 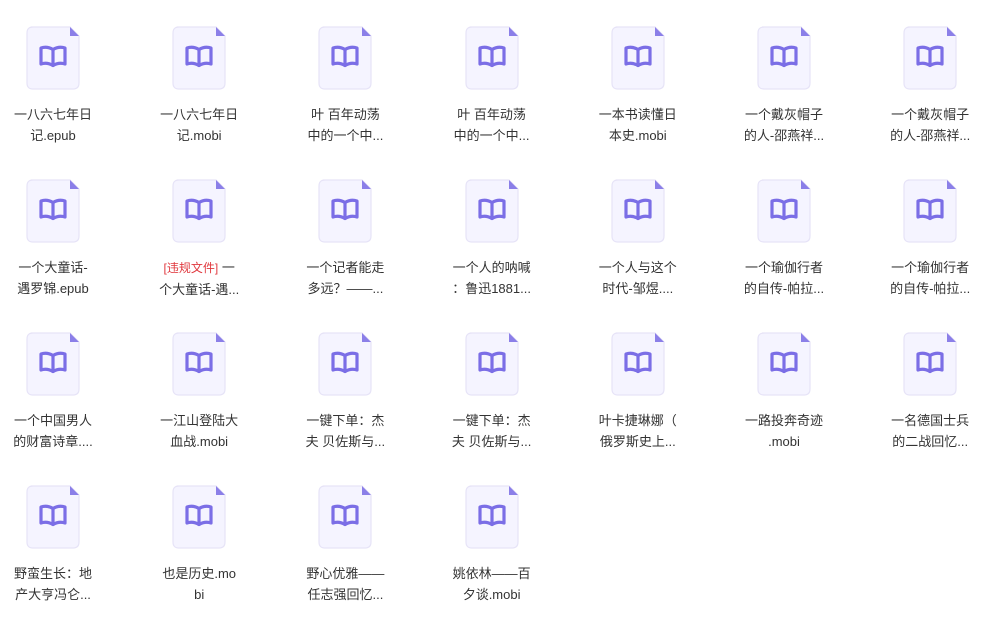 What do you see at coordinates (60, 101) in the screenshot?
I see `file-item-1: 一八六七年日 记.epub` at bounding box center [60, 101].